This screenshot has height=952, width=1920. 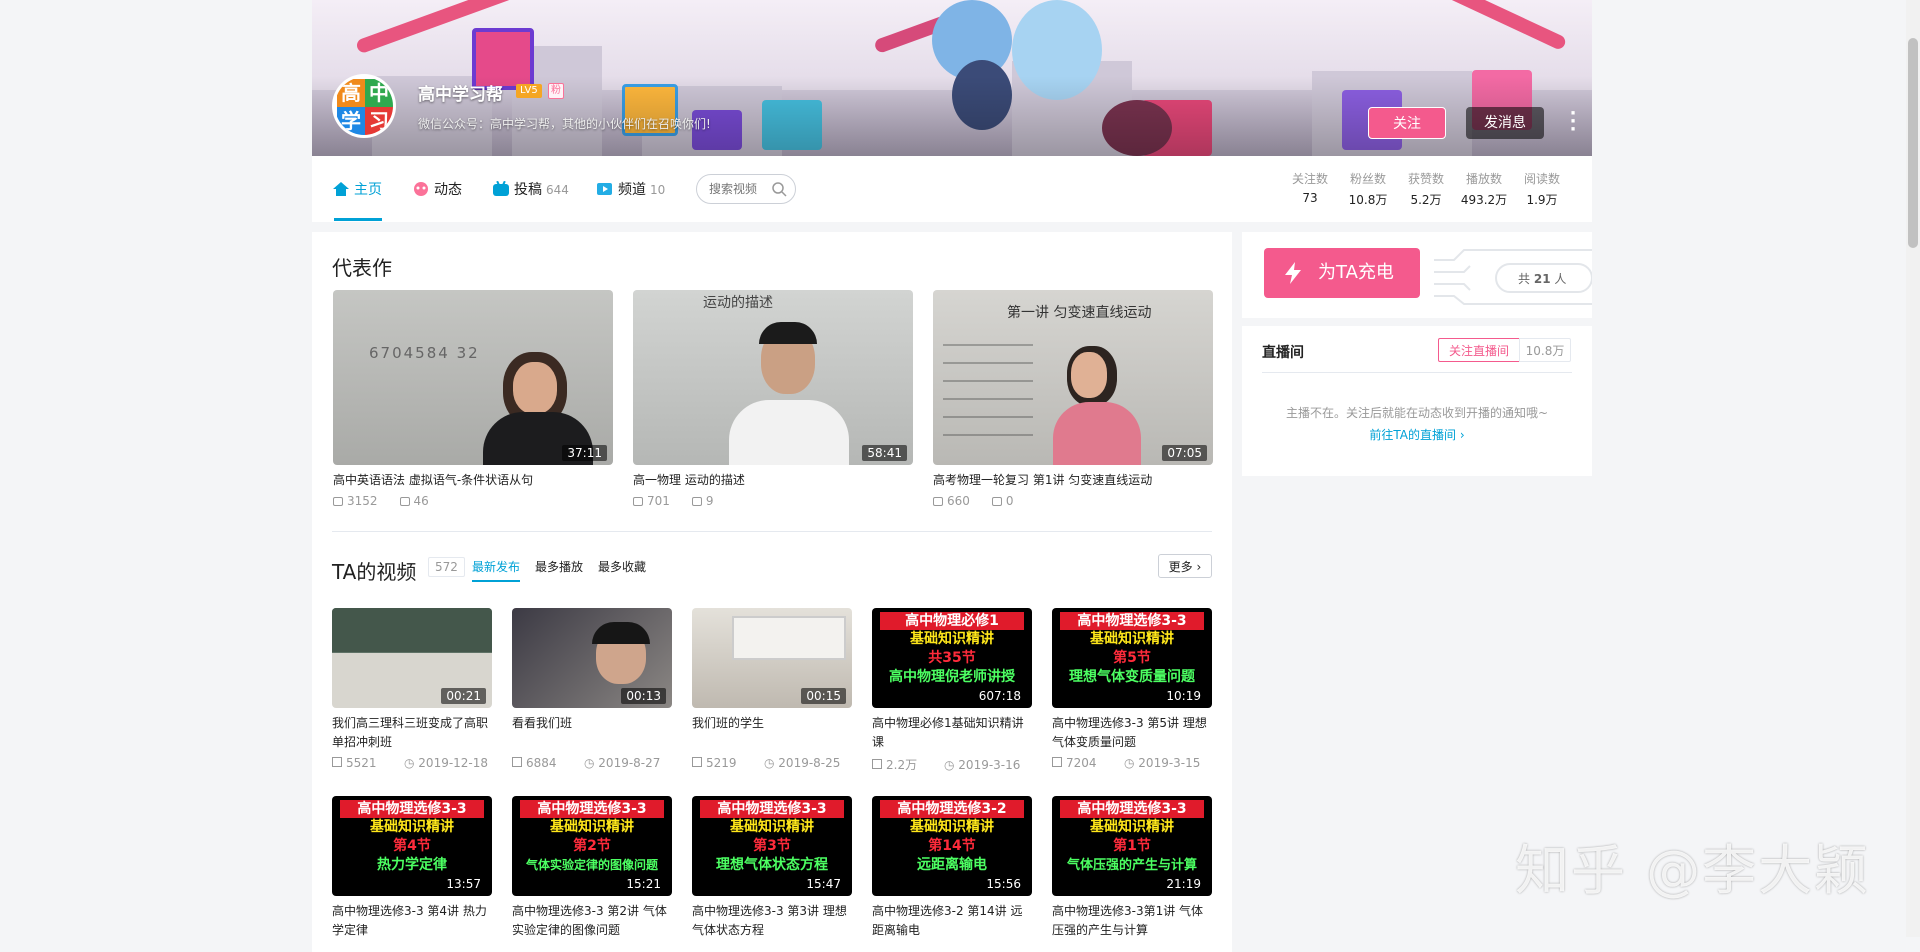 I want to click on video-title: 高中物理选修3-3 第4讲 热力学定律, so click(x=412, y=921).